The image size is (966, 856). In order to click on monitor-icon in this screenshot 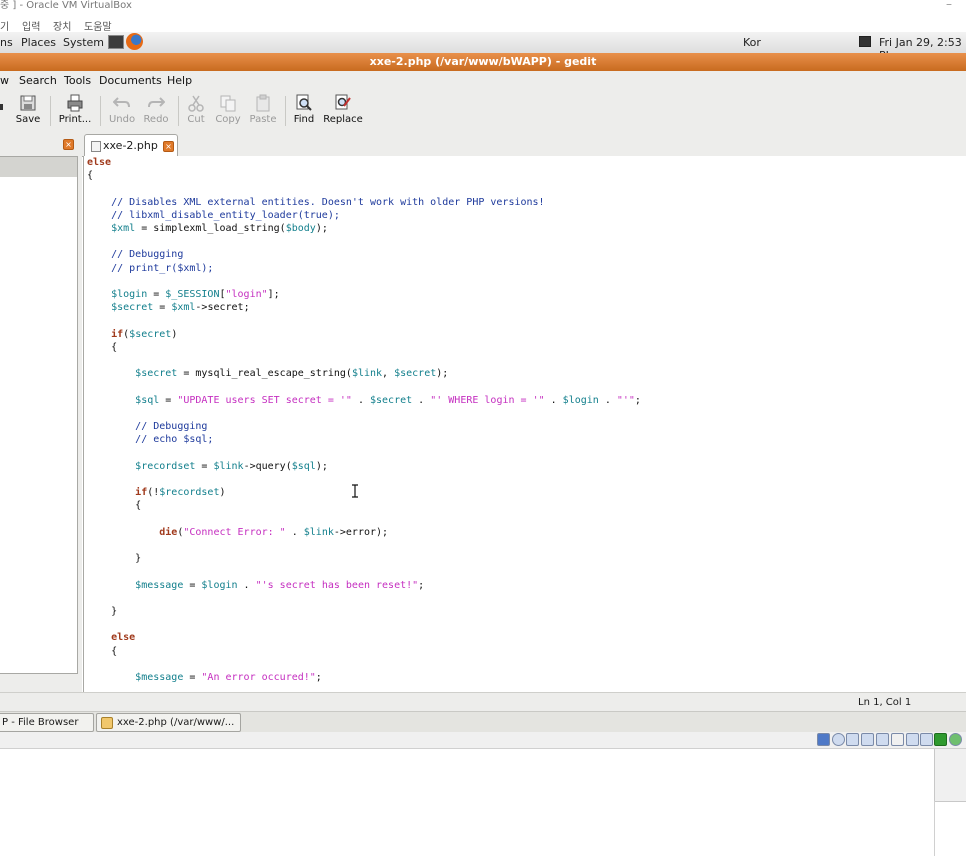, I will do `click(912, 739)`.